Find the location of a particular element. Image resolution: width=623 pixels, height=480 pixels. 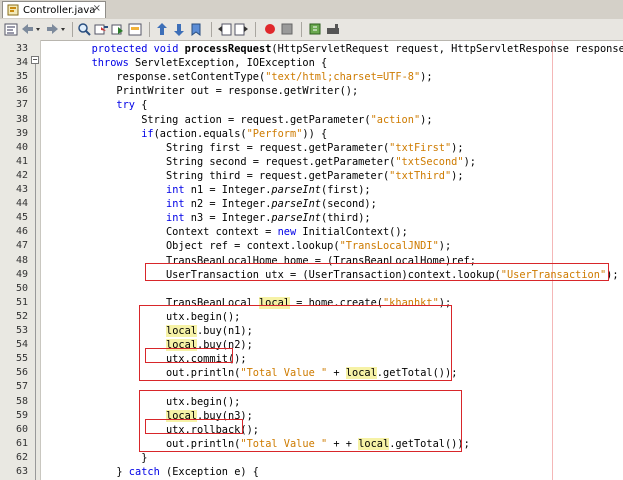

macro-stop-icon is located at coordinates (287, 29).